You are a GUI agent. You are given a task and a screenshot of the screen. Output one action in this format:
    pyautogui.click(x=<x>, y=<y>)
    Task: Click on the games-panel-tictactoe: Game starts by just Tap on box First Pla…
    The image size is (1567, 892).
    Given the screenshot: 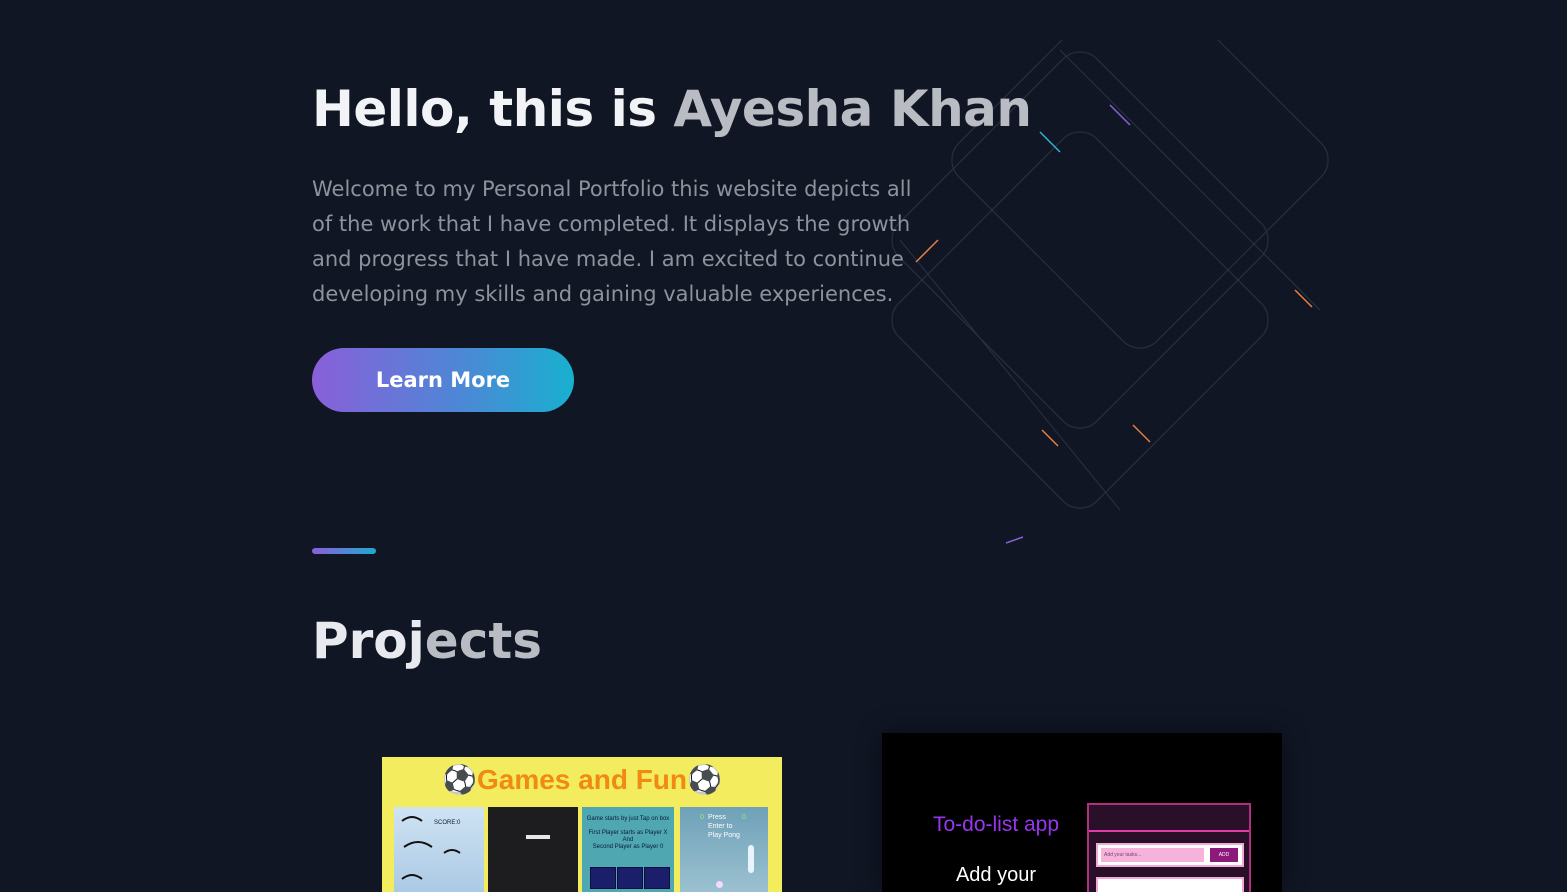 What is the action you would take?
    pyautogui.click(x=628, y=849)
    